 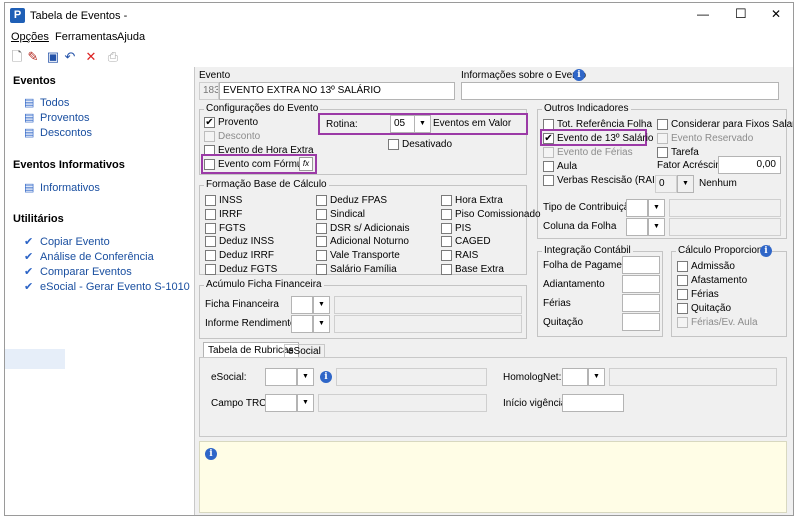 I want to click on prop-quit-checkbox, so click(x=682, y=308).